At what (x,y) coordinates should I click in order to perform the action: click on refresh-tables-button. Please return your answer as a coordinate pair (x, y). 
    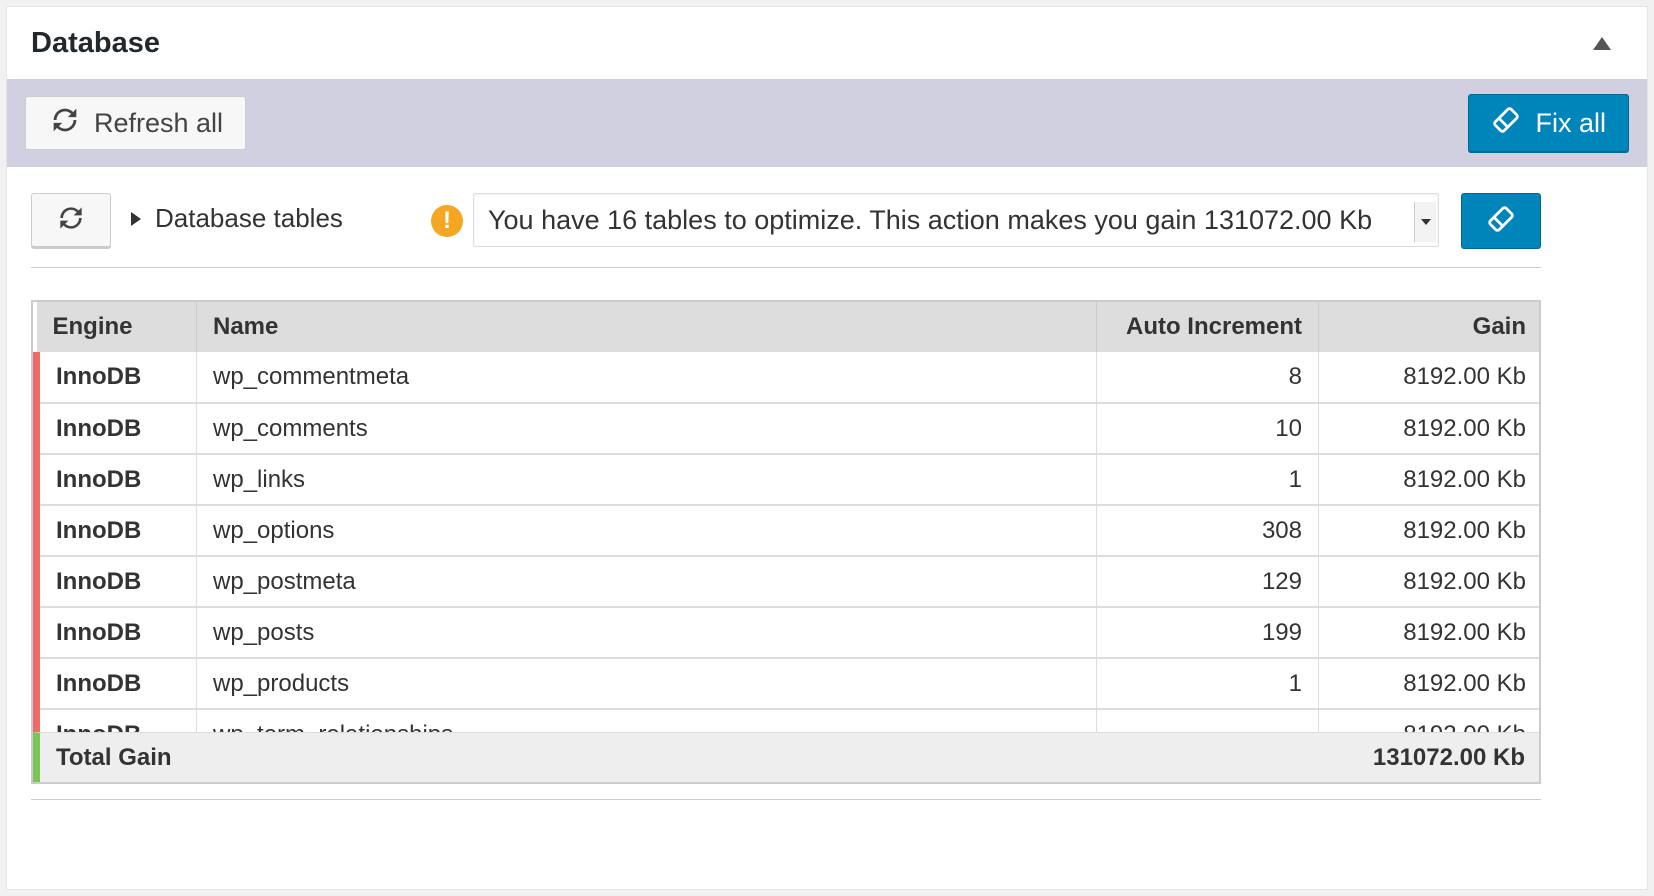
    Looking at the image, I should click on (71, 220).